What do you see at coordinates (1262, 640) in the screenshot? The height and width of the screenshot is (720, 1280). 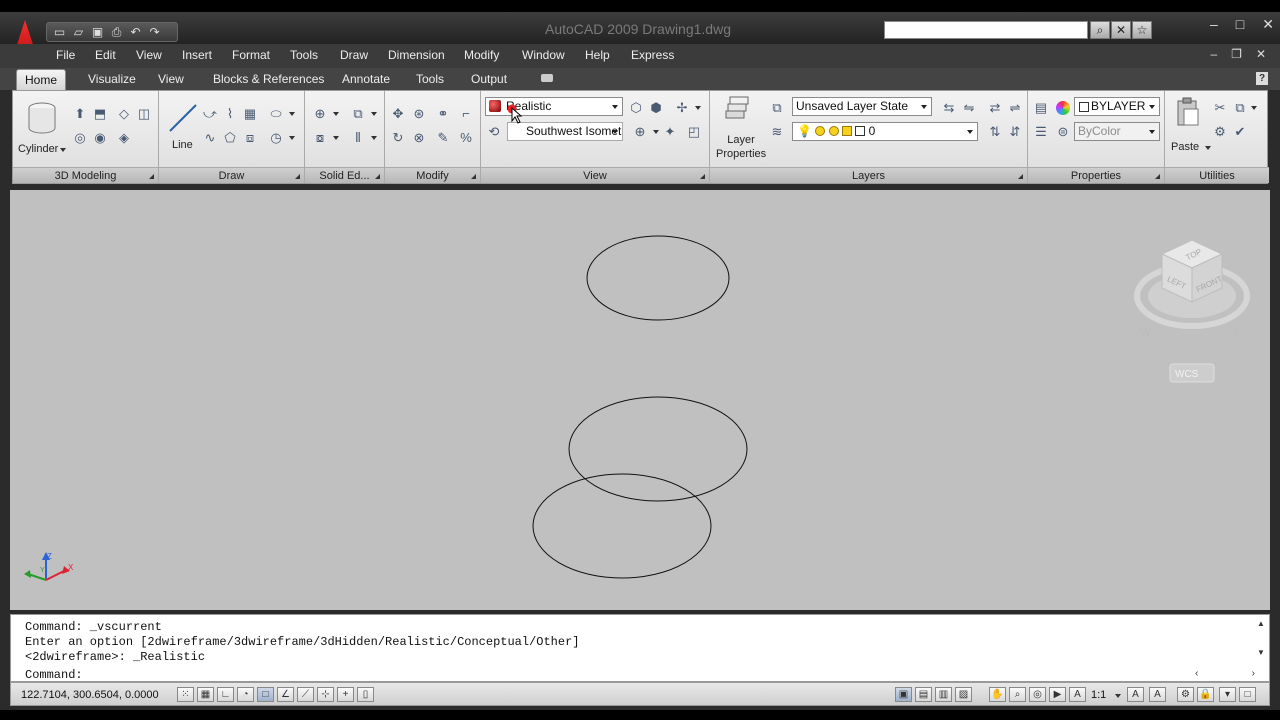 I see `command-scrollbar: ▲ ▼` at bounding box center [1262, 640].